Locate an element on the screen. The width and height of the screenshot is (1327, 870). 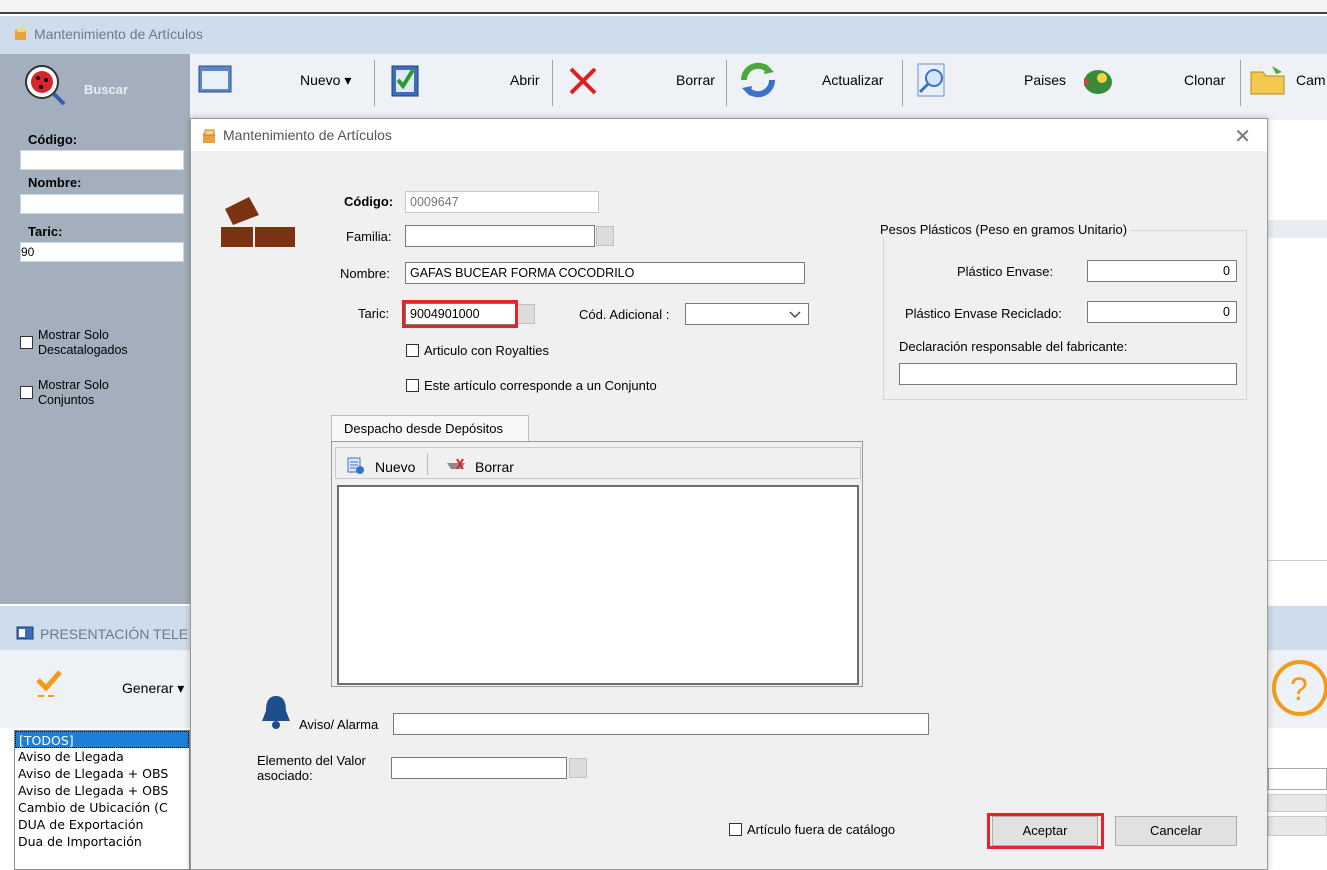
familia-label: Familia: is located at coordinates (369, 236).